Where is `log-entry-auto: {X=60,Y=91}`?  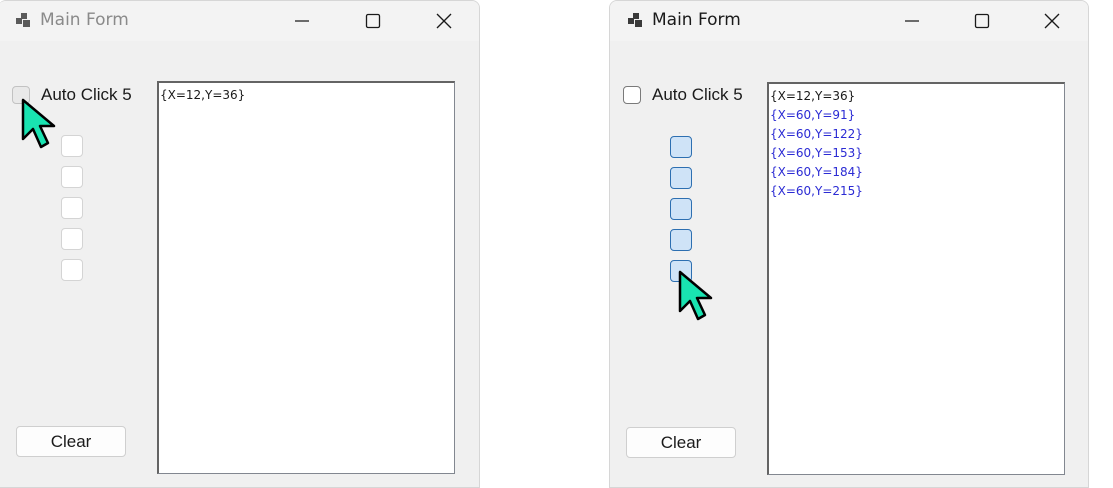
log-entry-auto: {X=60,Y=91} is located at coordinates (813, 115).